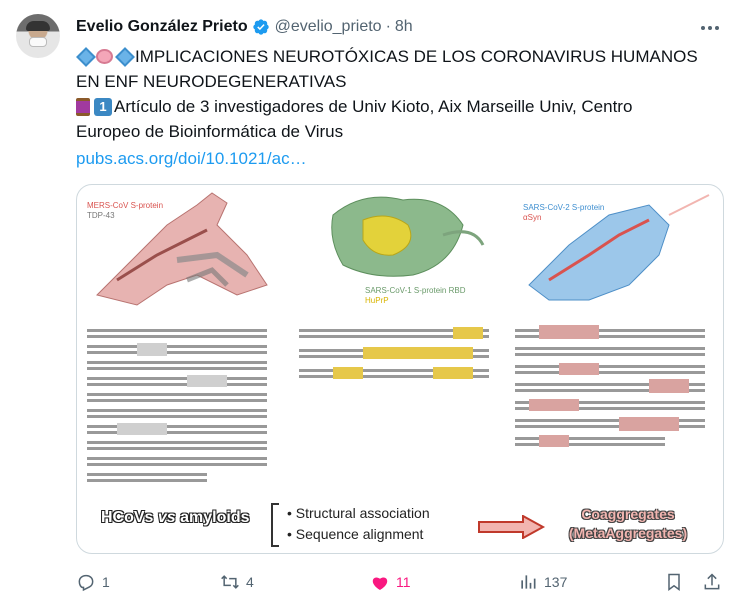 The width and height of the screenshot is (738, 608). What do you see at coordinates (415, 290) in the screenshot?
I see `sars1-label: SARS-CoV-1 S-protein RBD` at bounding box center [415, 290].